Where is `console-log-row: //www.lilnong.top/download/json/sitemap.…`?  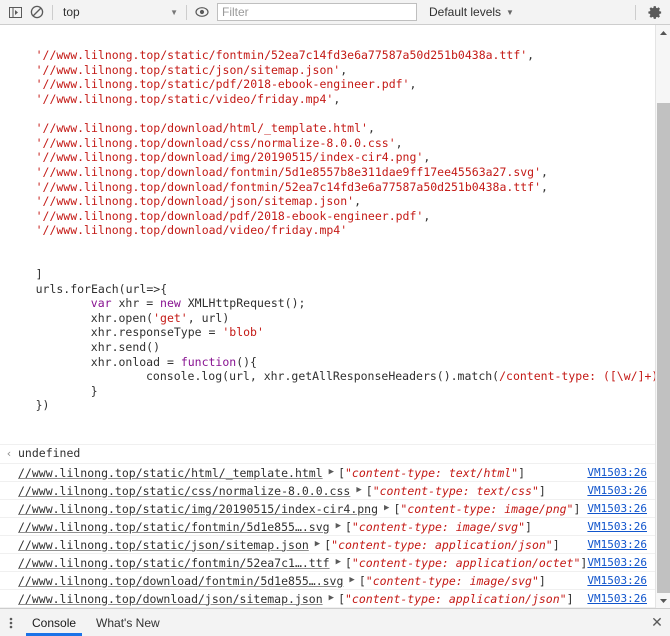 console-log-row: //www.lilnong.top/download/json/sitemap.… is located at coordinates (327, 599).